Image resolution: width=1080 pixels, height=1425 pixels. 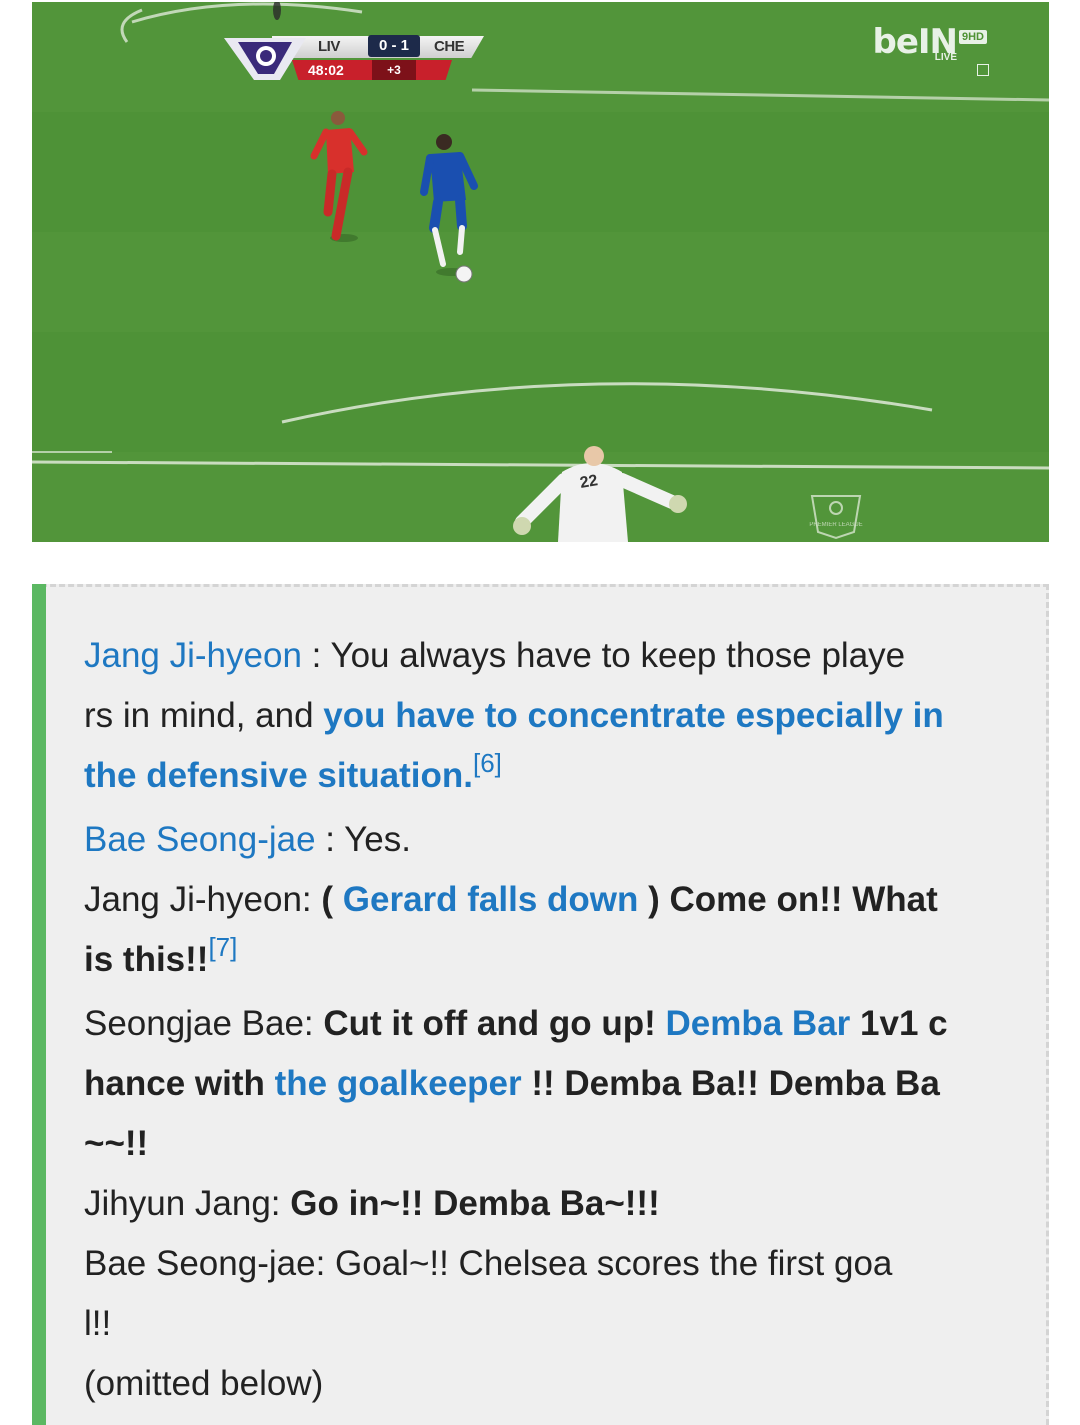 What do you see at coordinates (549, 840) in the screenshot?
I see `transcript-line: Bae Seong-jae : Yes.` at bounding box center [549, 840].